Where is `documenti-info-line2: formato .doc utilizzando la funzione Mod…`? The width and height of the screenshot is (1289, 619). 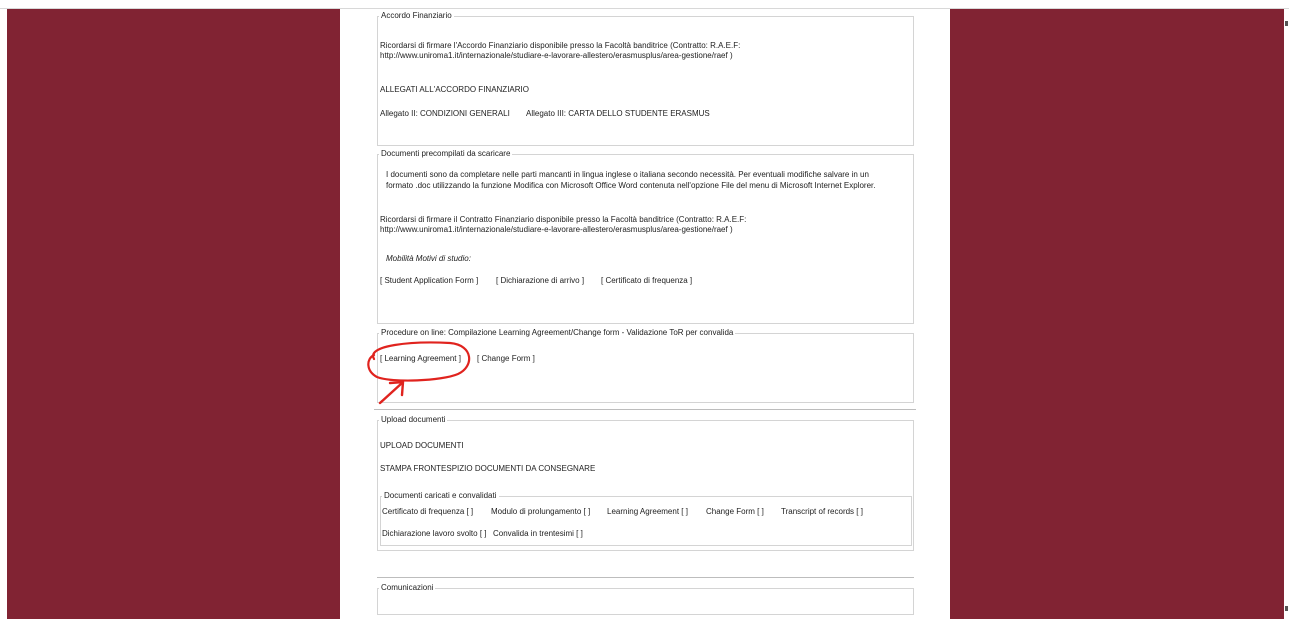 documenti-info-line2: formato .doc utilizzando la funzione Mod… is located at coordinates (631, 185).